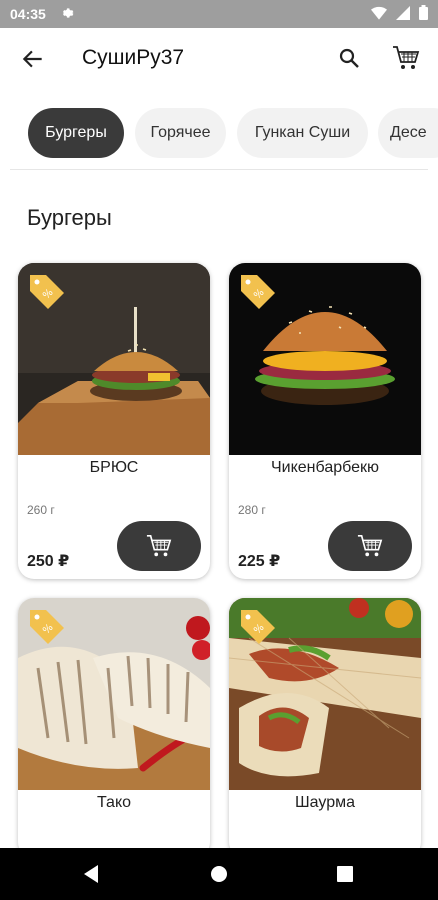 The width and height of the screenshot is (438, 900). What do you see at coordinates (76, 133) in the screenshot?
I see `tab-burgers: Бургеры` at bounding box center [76, 133].